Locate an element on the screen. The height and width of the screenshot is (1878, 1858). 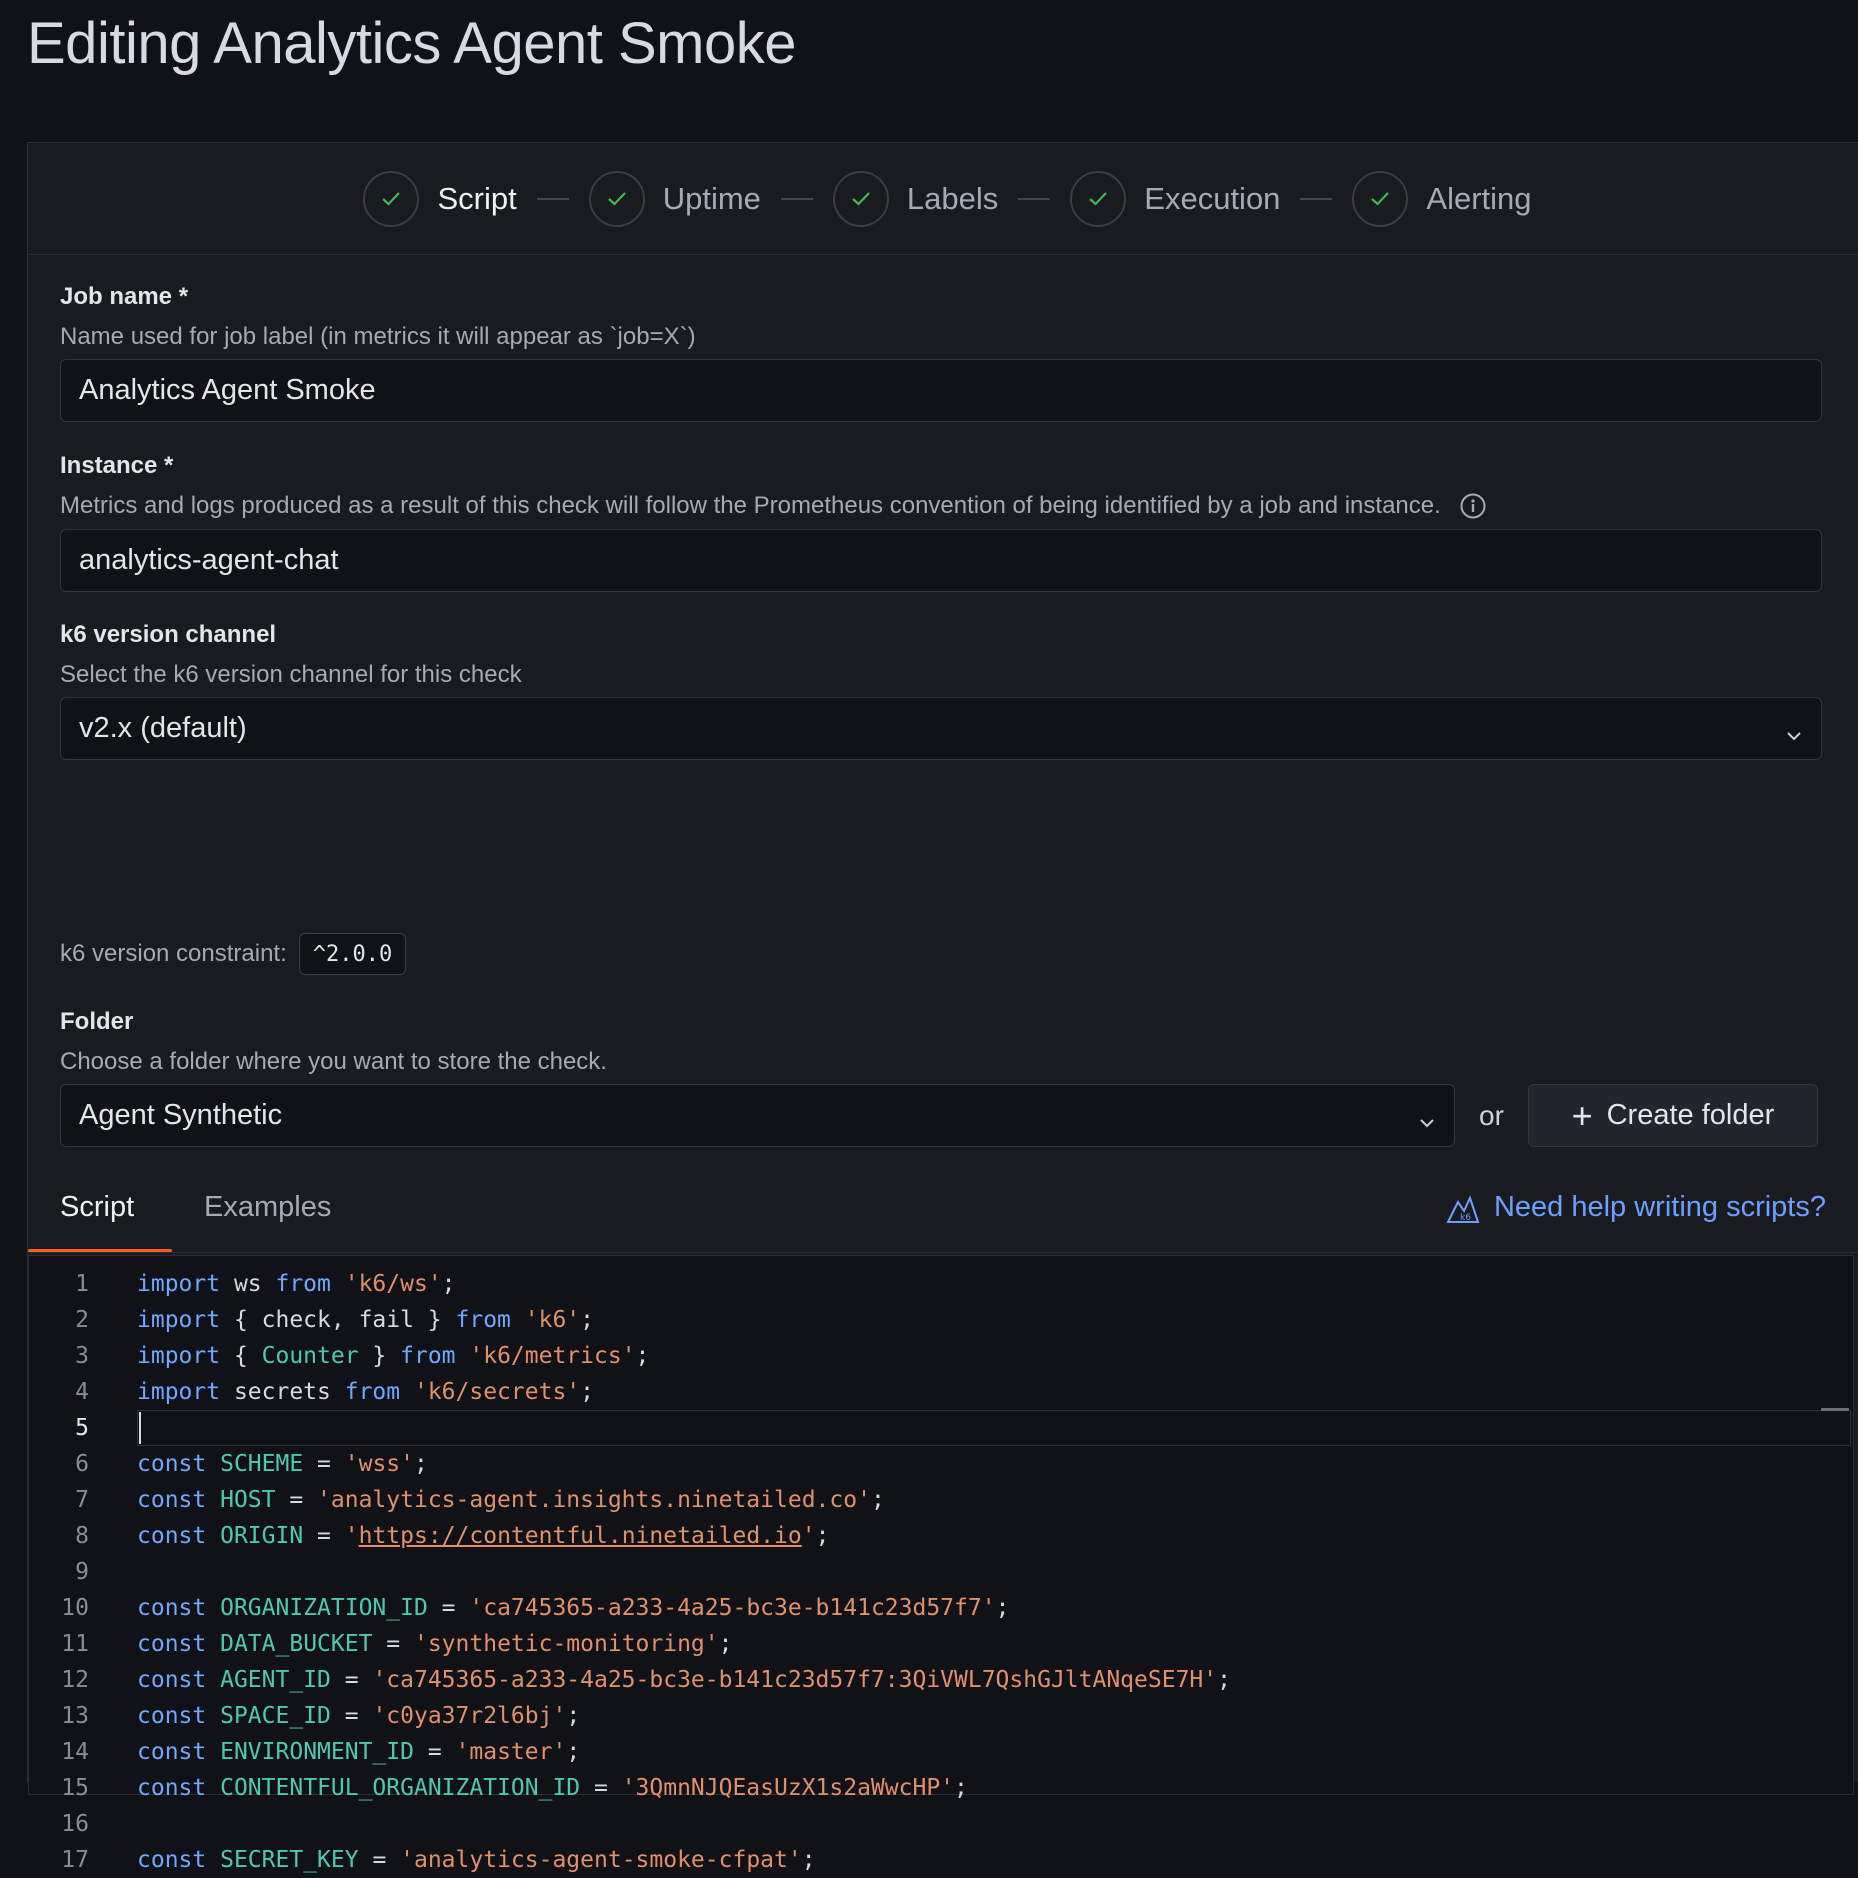
help-link-label: Need help writing scripts? is located at coordinates (1659, 1207).